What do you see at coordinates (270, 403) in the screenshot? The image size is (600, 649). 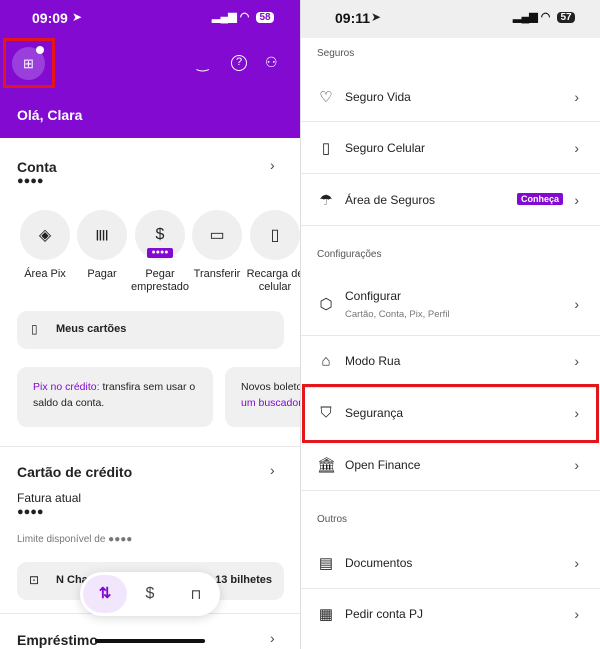 I see `promo-highlight: um buscador` at bounding box center [270, 403].